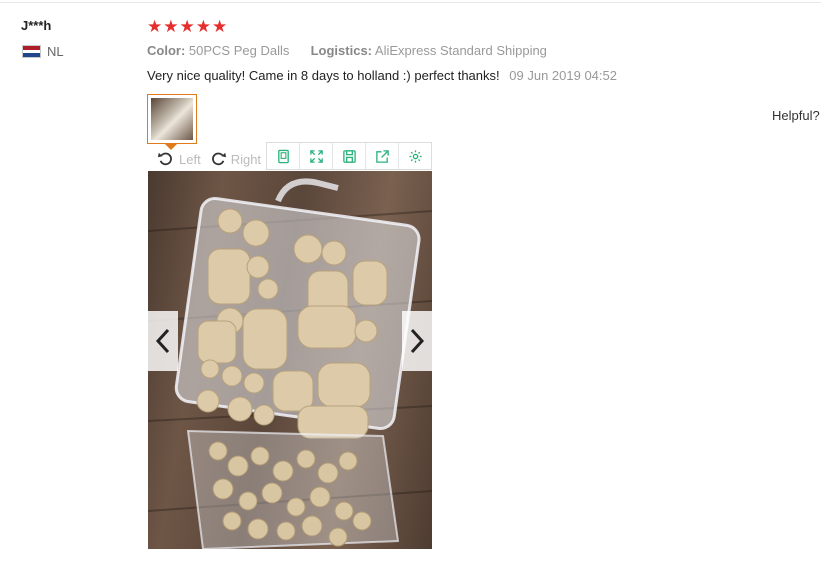 The height and width of the screenshot is (565, 821). I want to click on star-rating: ★ ★ ★ ★ ★, so click(187, 27).